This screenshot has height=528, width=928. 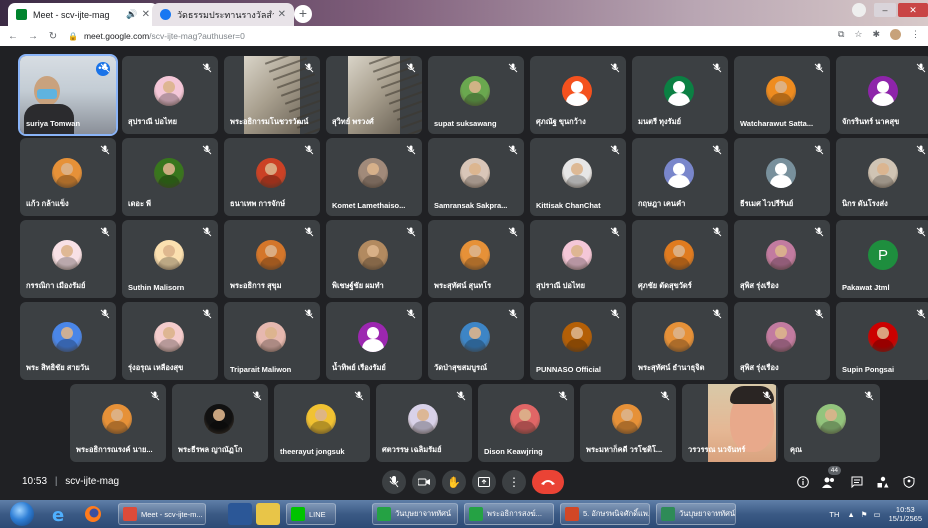 I want to click on back-icon: ←, so click(x=13, y=36).